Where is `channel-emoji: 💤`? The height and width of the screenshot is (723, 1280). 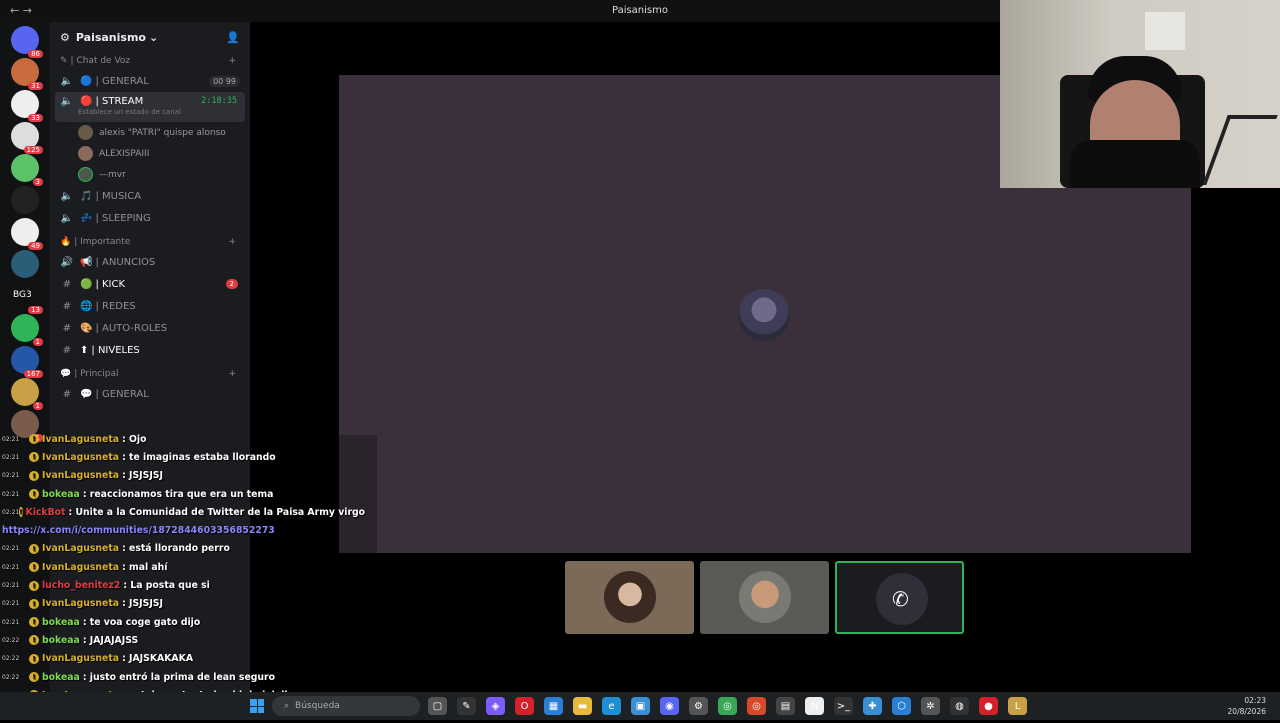
channel-emoji: 💤 is located at coordinates (86, 218).